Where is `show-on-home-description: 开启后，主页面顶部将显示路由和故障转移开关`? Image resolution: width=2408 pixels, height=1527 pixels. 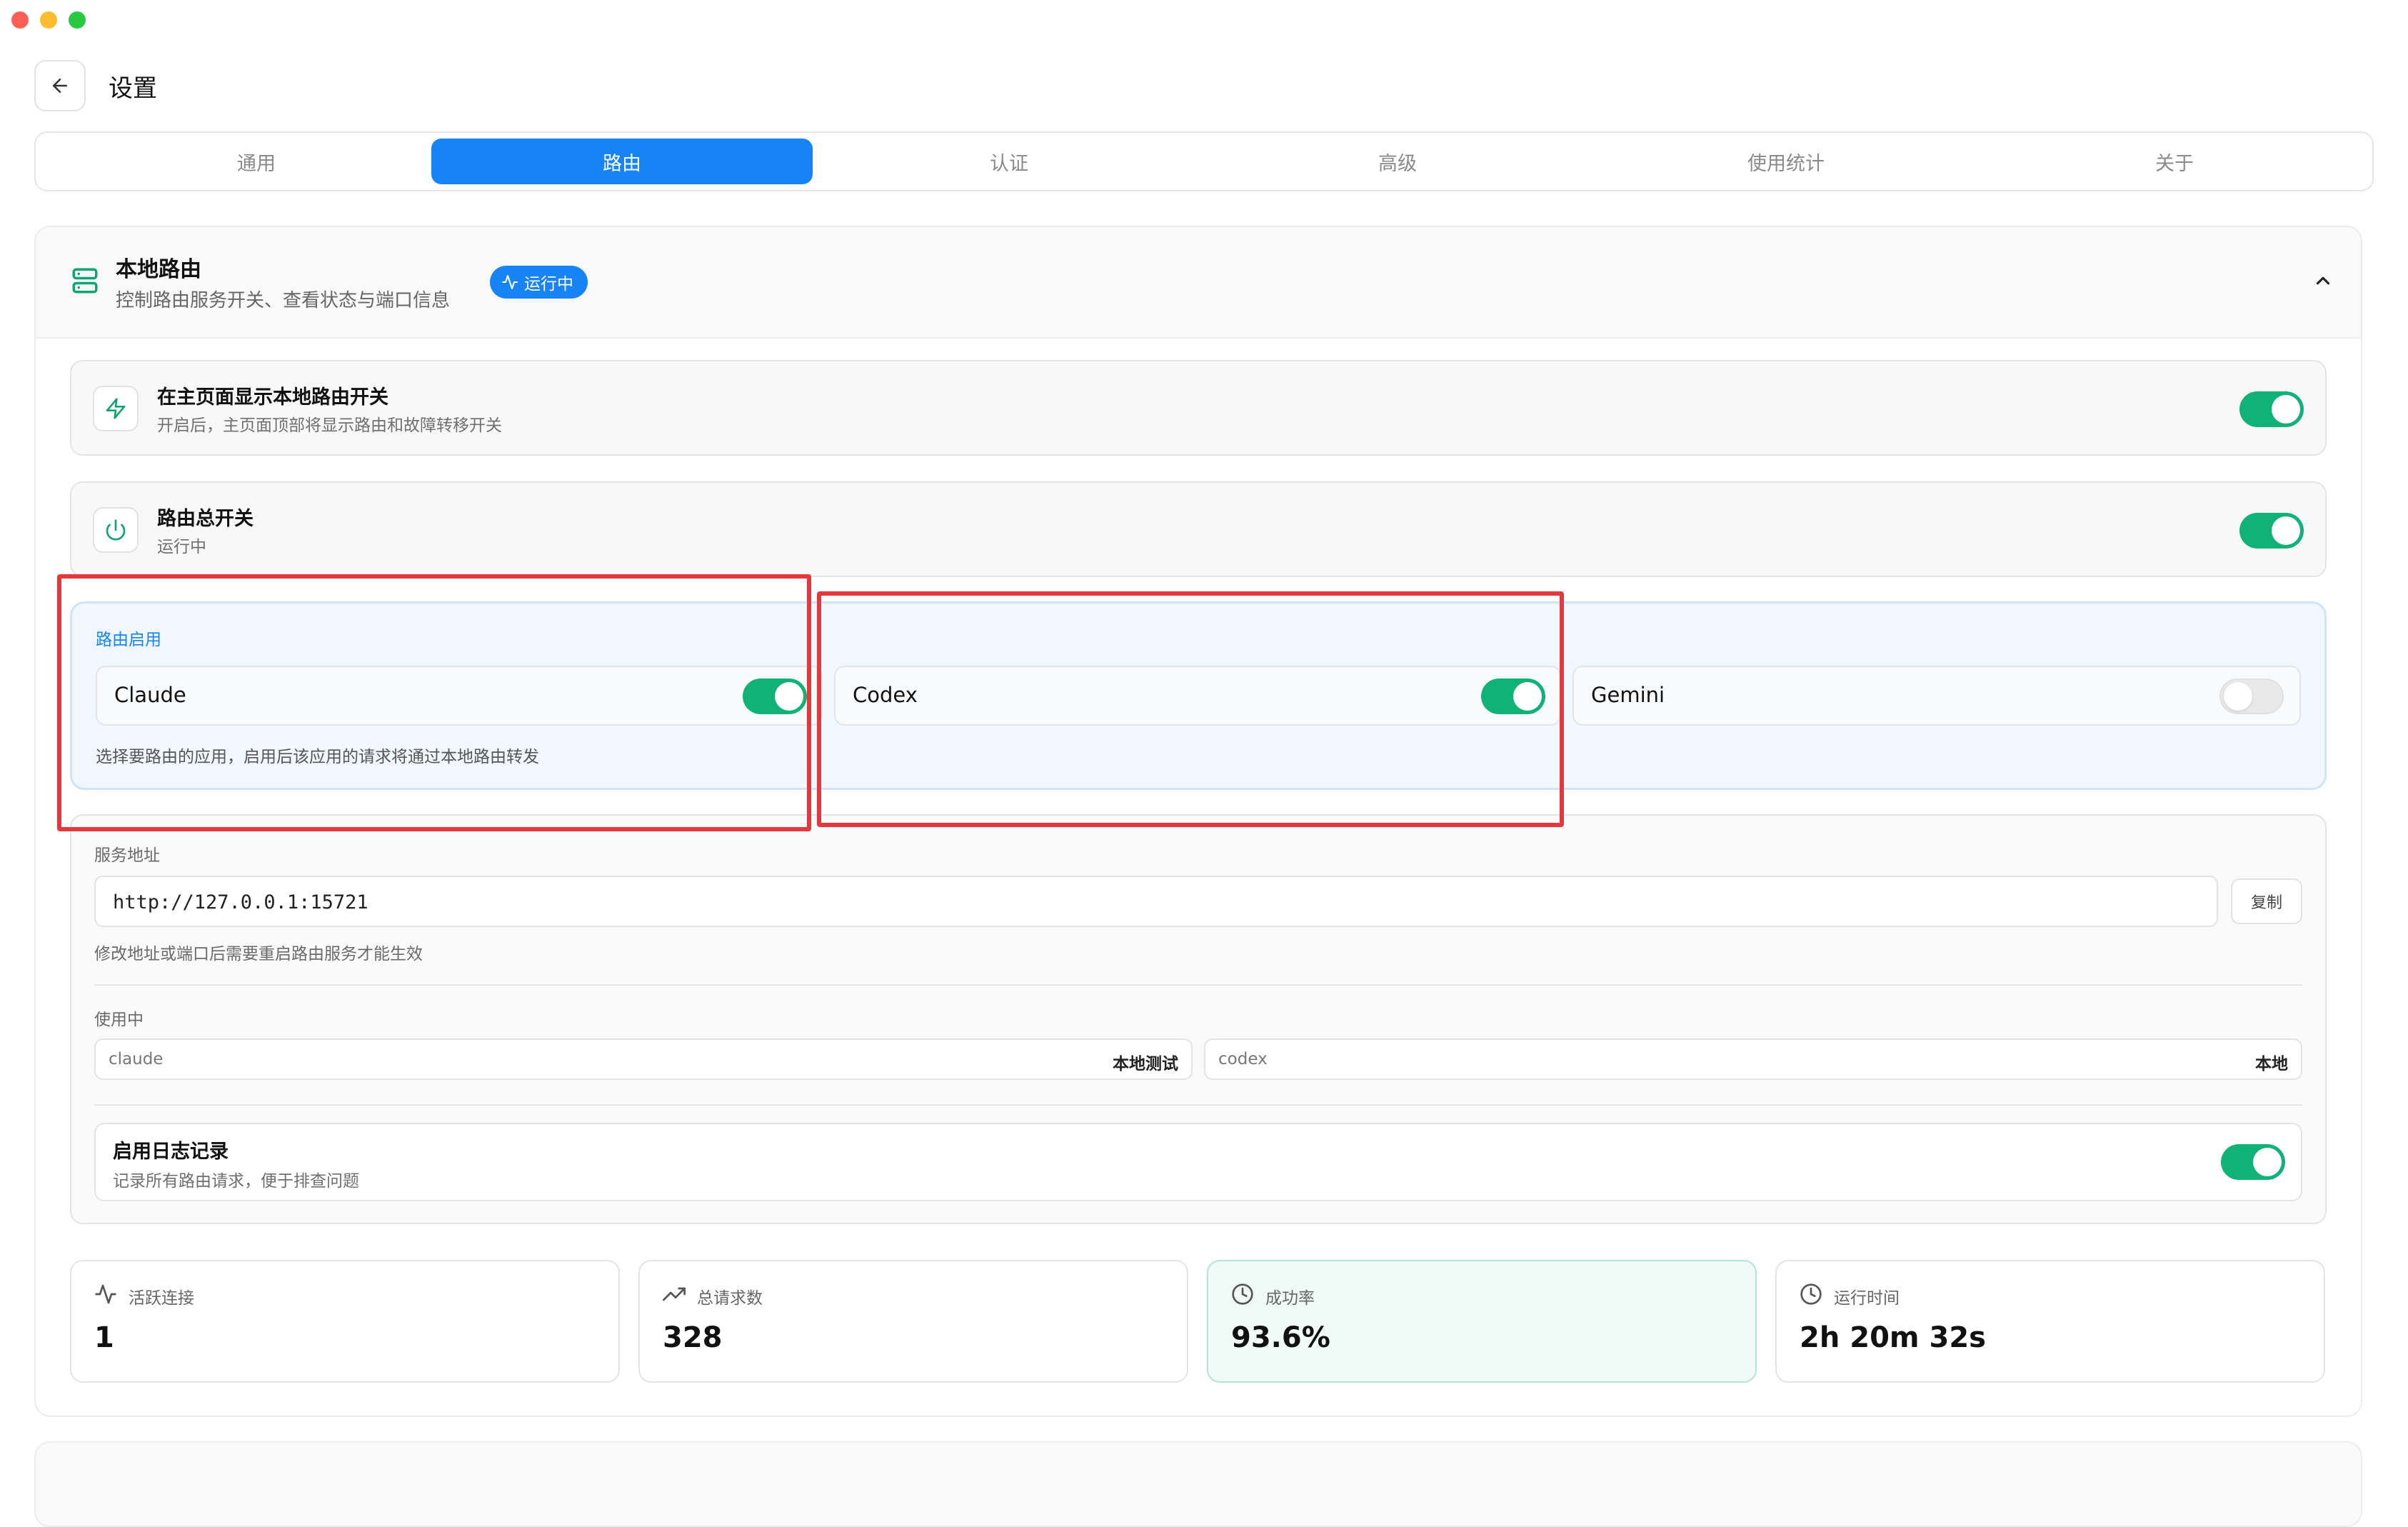
show-on-home-description: 开启后，主页面顶部将显示路由和故障转移开关 is located at coordinates (330, 425).